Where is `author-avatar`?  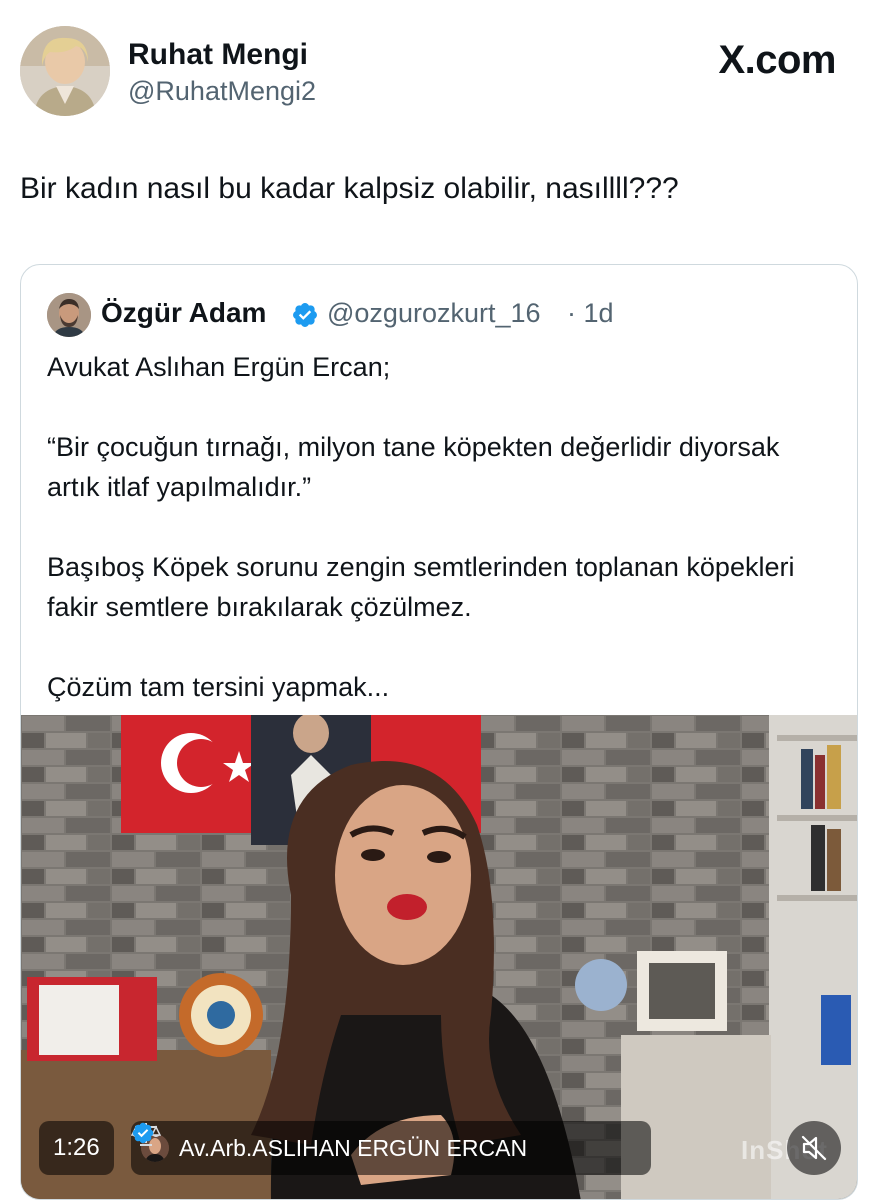 author-avatar is located at coordinates (65, 71).